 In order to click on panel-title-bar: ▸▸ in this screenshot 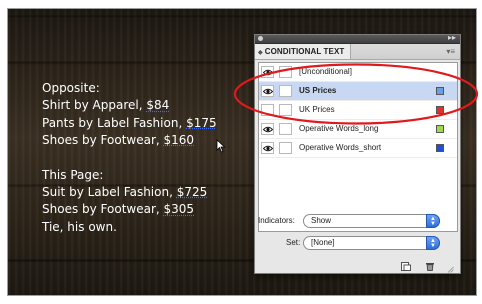, I will do `click(357, 38)`.